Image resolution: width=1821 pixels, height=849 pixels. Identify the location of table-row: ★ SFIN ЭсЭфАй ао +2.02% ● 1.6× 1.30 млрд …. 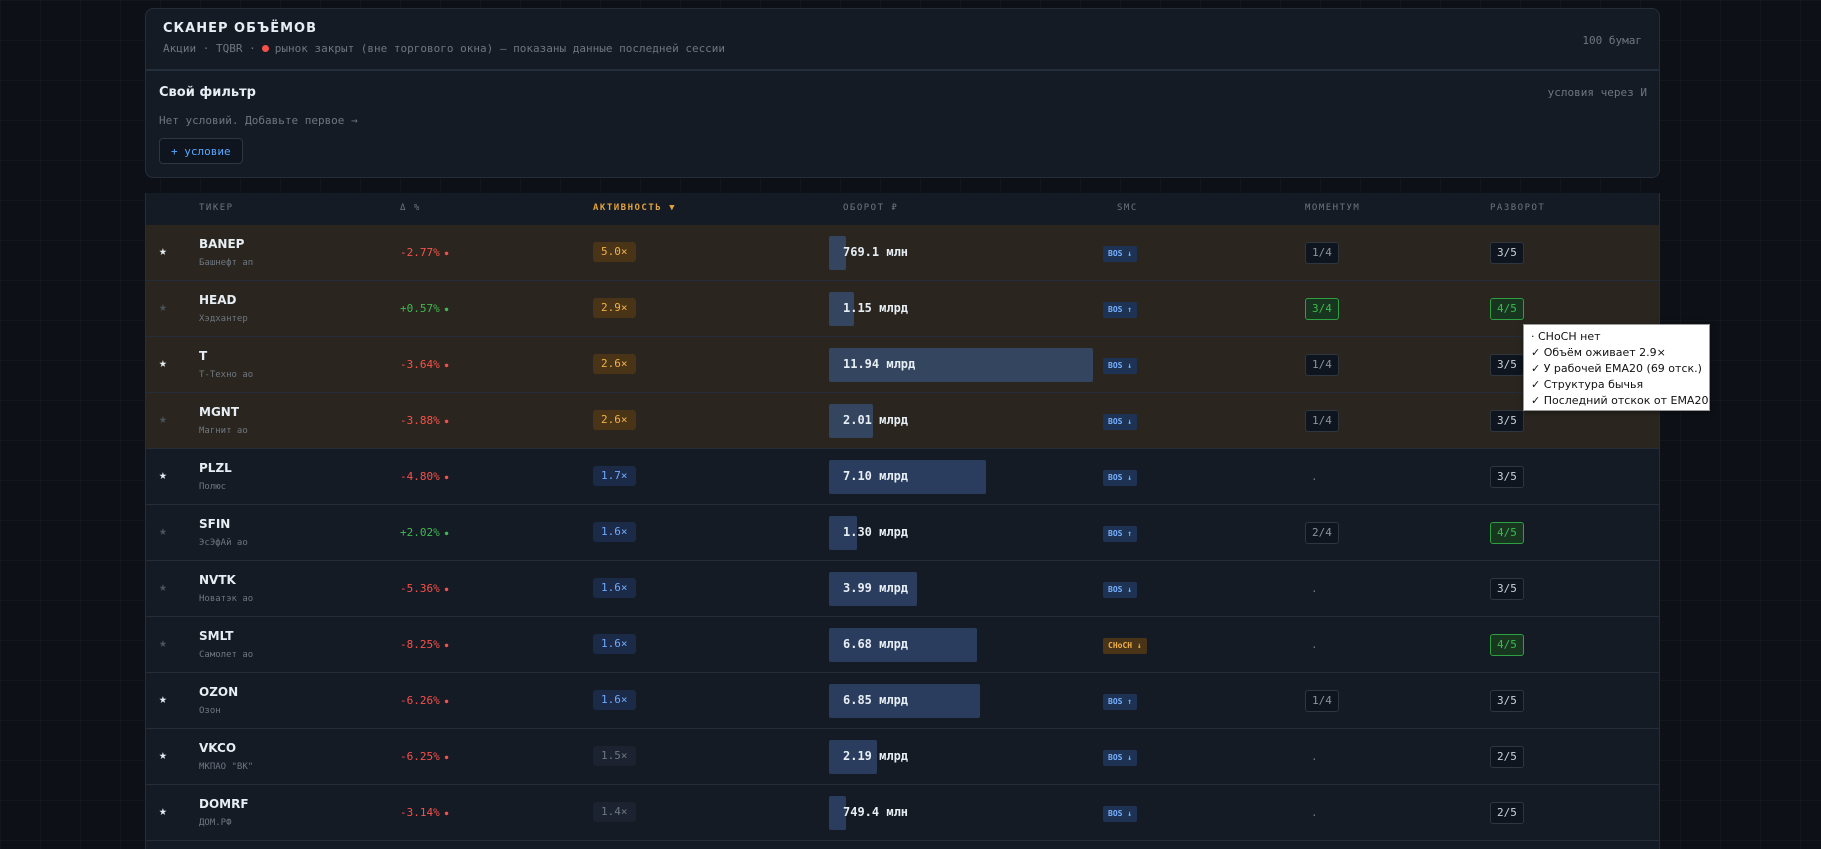
(902, 533).